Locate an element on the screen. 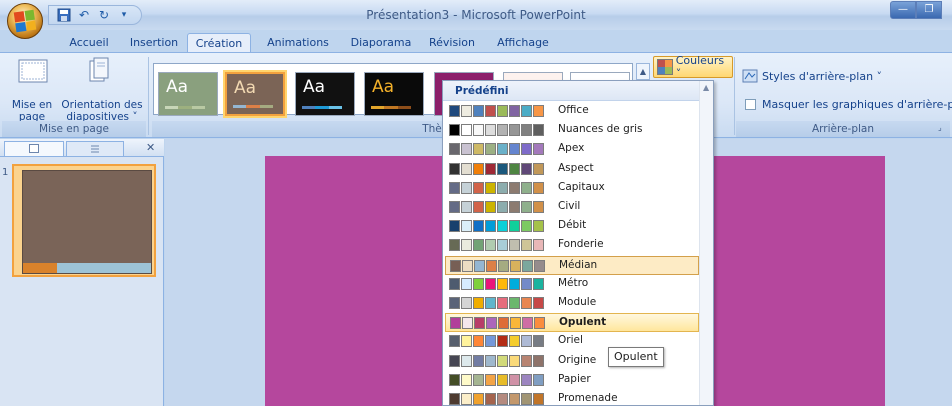 This screenshot has width=952, height=406. tab-animations: Animations is located at coordinates (298, 42).